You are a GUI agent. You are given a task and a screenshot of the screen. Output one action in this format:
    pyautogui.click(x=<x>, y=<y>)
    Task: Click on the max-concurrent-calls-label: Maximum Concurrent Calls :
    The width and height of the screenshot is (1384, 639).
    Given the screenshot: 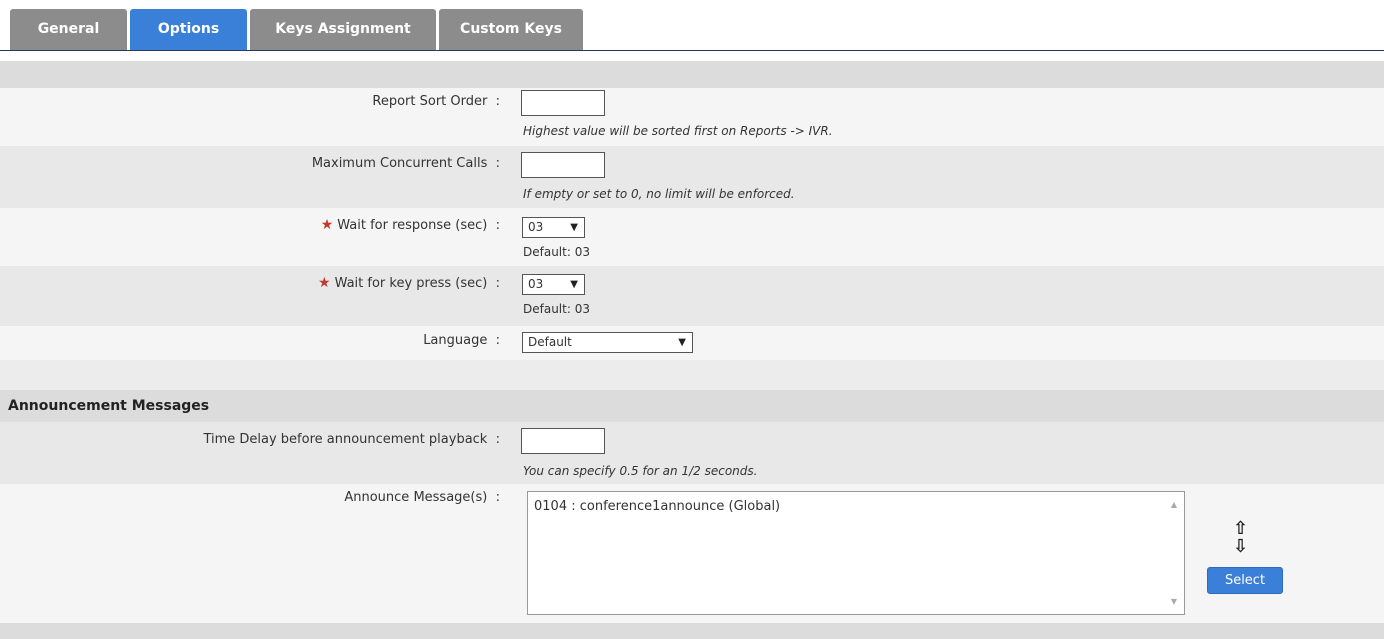 What is the action you would take?
    pyautogui.click(x=405, y=163)
    